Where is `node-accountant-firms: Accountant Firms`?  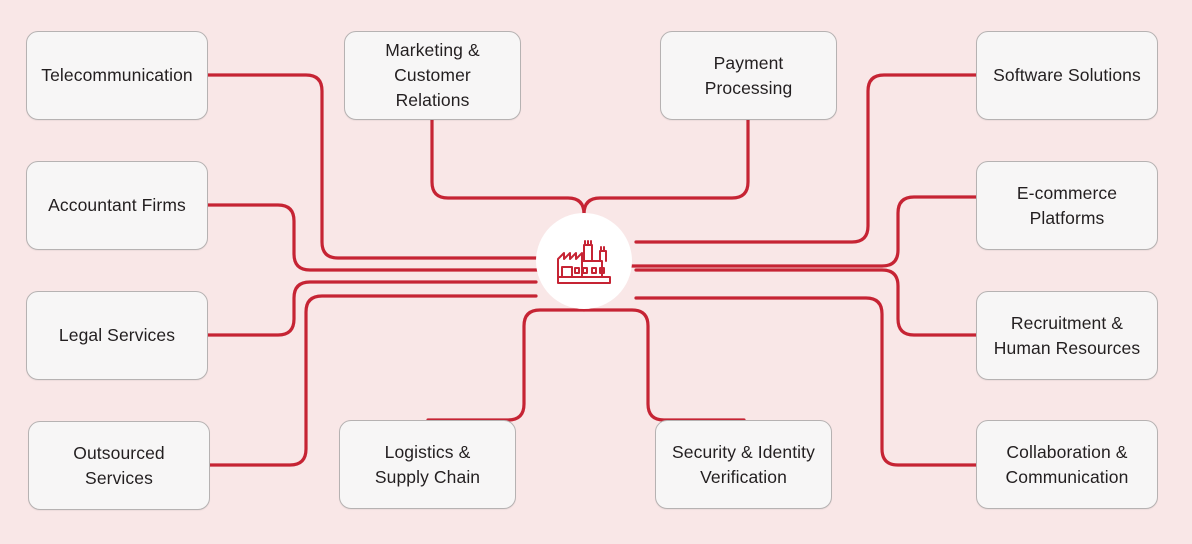
node-accountant-firms: Accountant Firms is located at coordinates (117, 205).